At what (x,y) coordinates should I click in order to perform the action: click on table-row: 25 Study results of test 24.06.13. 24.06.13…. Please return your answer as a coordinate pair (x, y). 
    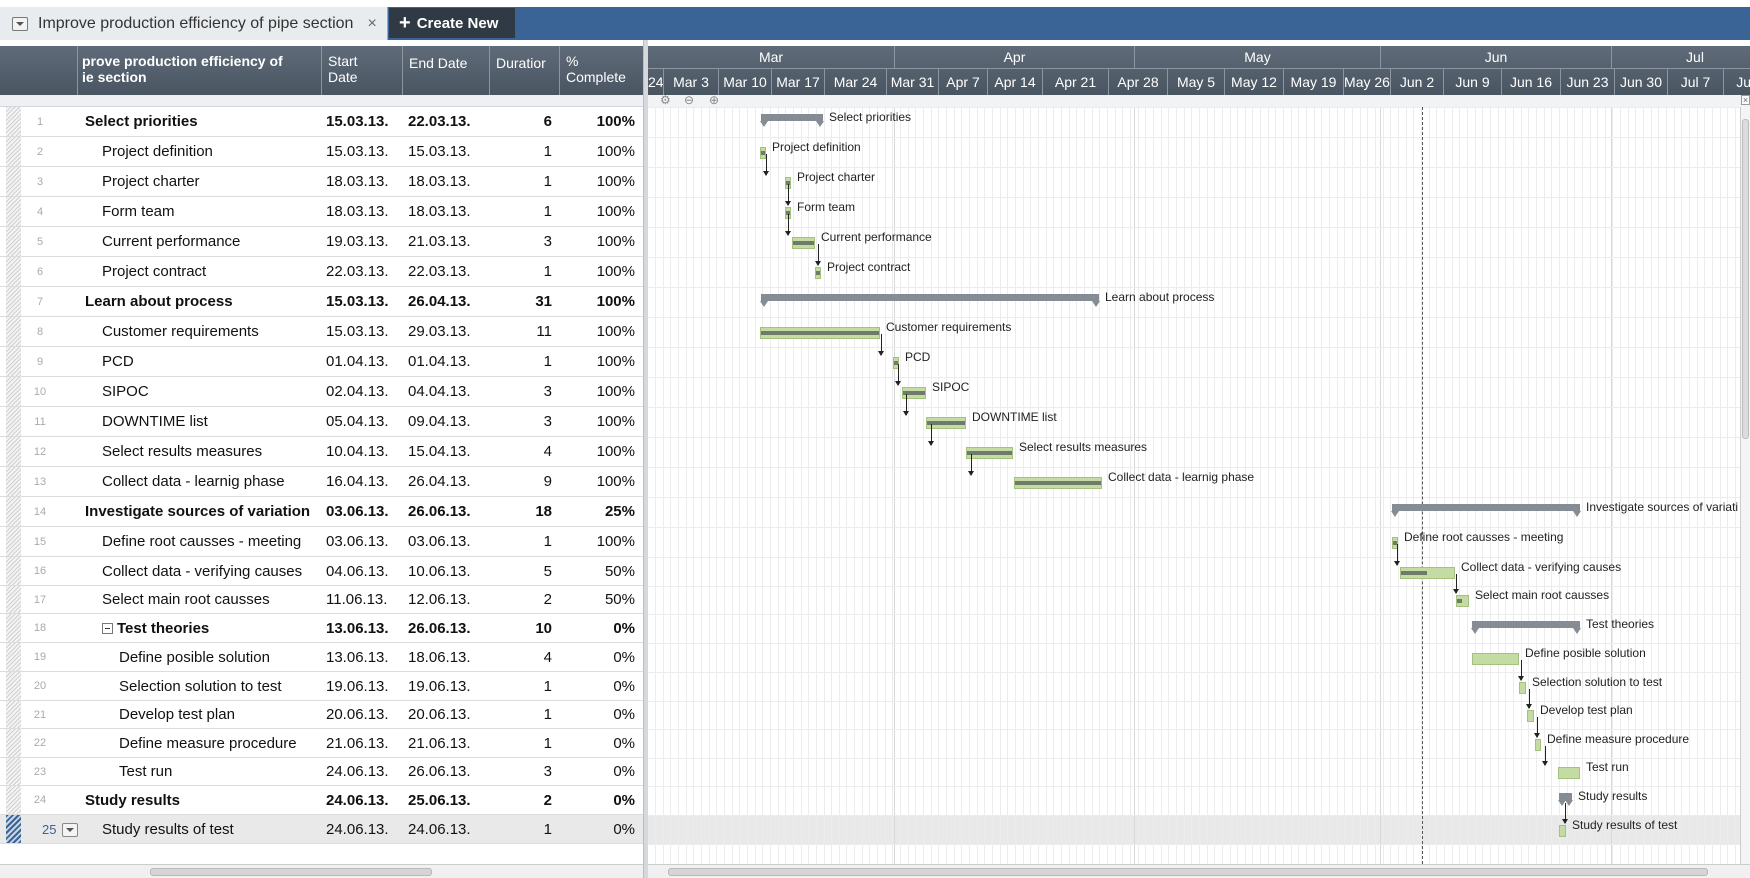
    Looking at the image, I should click on (321, 829).